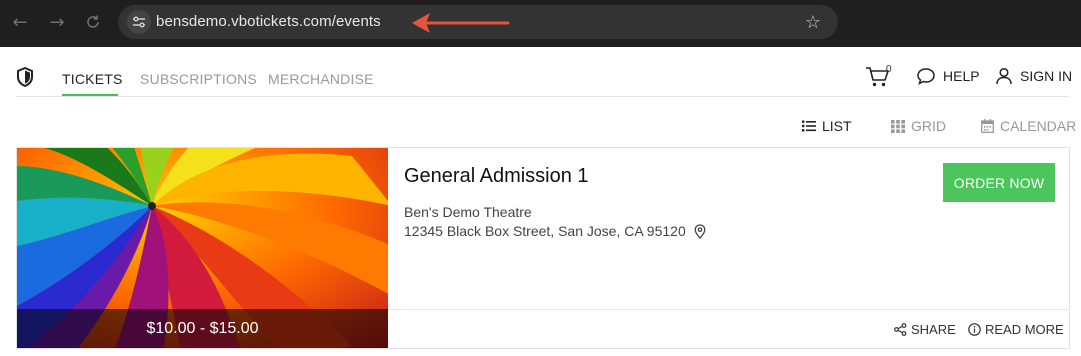 The image size is (1081, 356). Describe the element at coordinates (900, 329) in the screenshot. I see `share-icon` at that location.